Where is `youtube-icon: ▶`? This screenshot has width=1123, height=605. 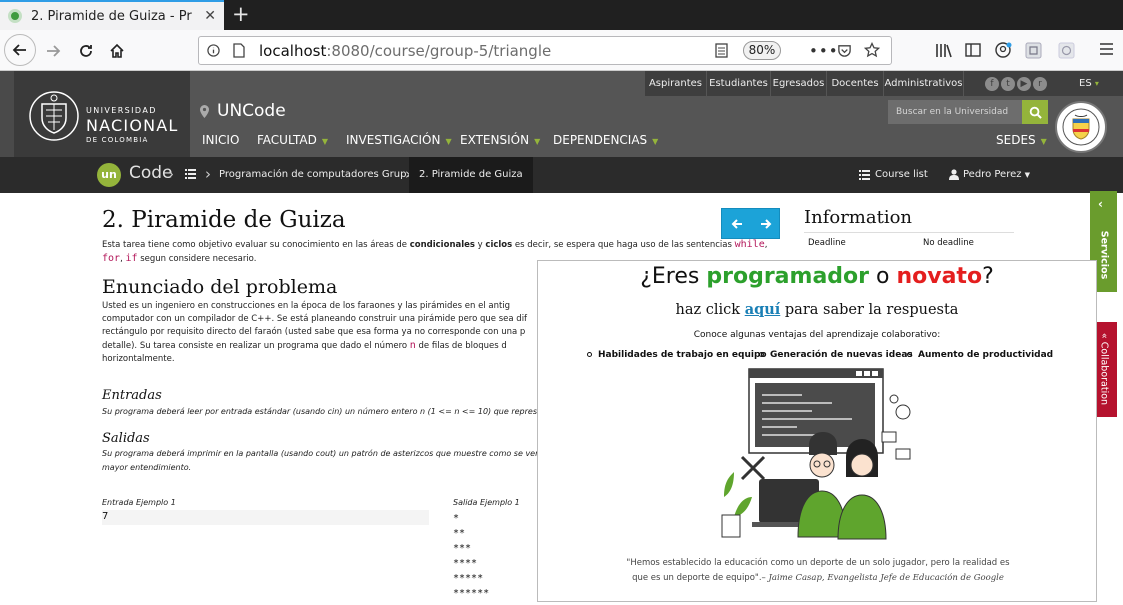 youtube-icon: ▶ is located at coordinates (1024, 84).